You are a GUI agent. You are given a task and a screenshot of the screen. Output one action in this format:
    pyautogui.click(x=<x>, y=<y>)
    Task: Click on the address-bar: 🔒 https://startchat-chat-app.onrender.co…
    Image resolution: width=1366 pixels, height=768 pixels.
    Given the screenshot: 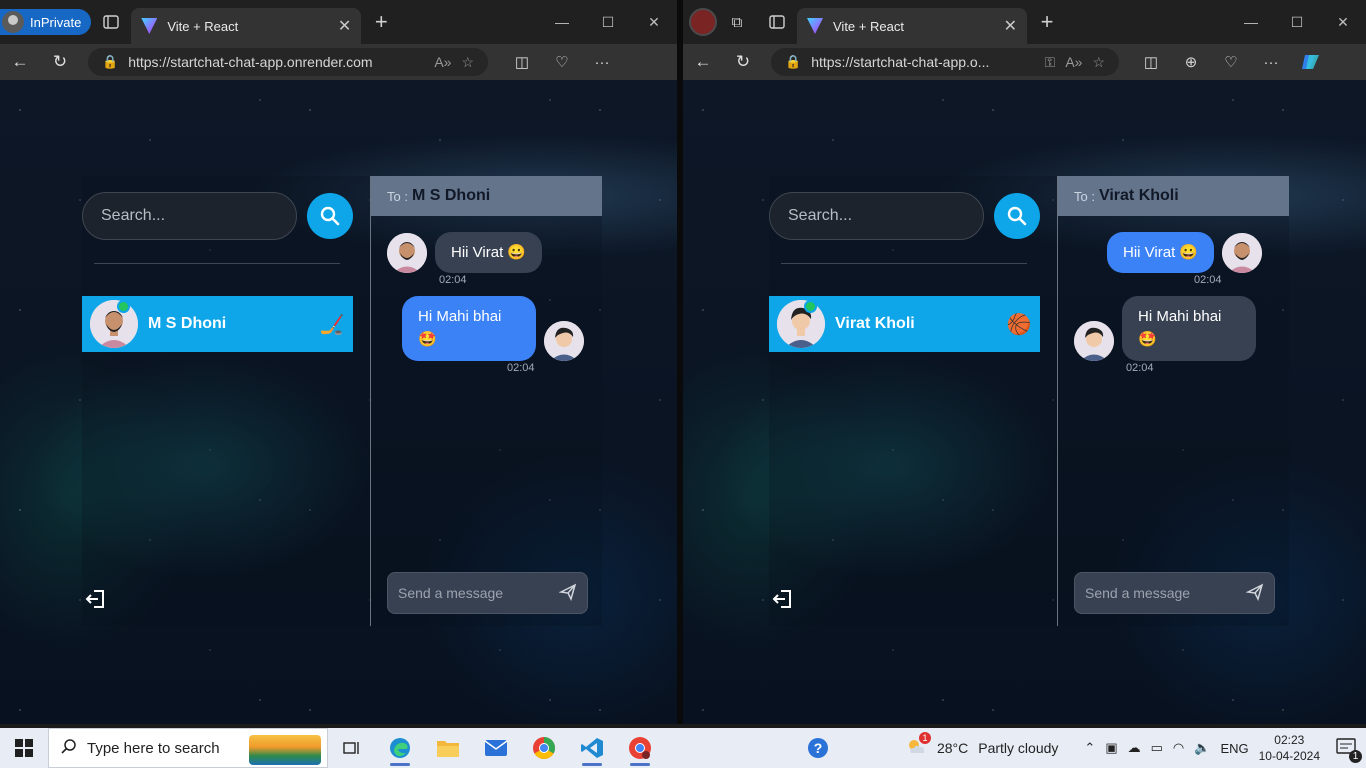 What is the action you would take?
    pyautogui.click(x=288, y=62)
    